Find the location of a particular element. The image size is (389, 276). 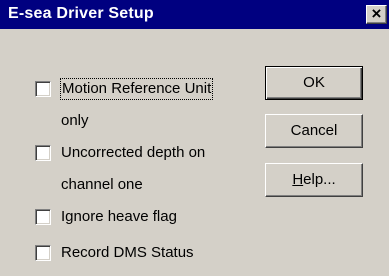

cancel-button: Cancel is located at coordinates (314, 131).